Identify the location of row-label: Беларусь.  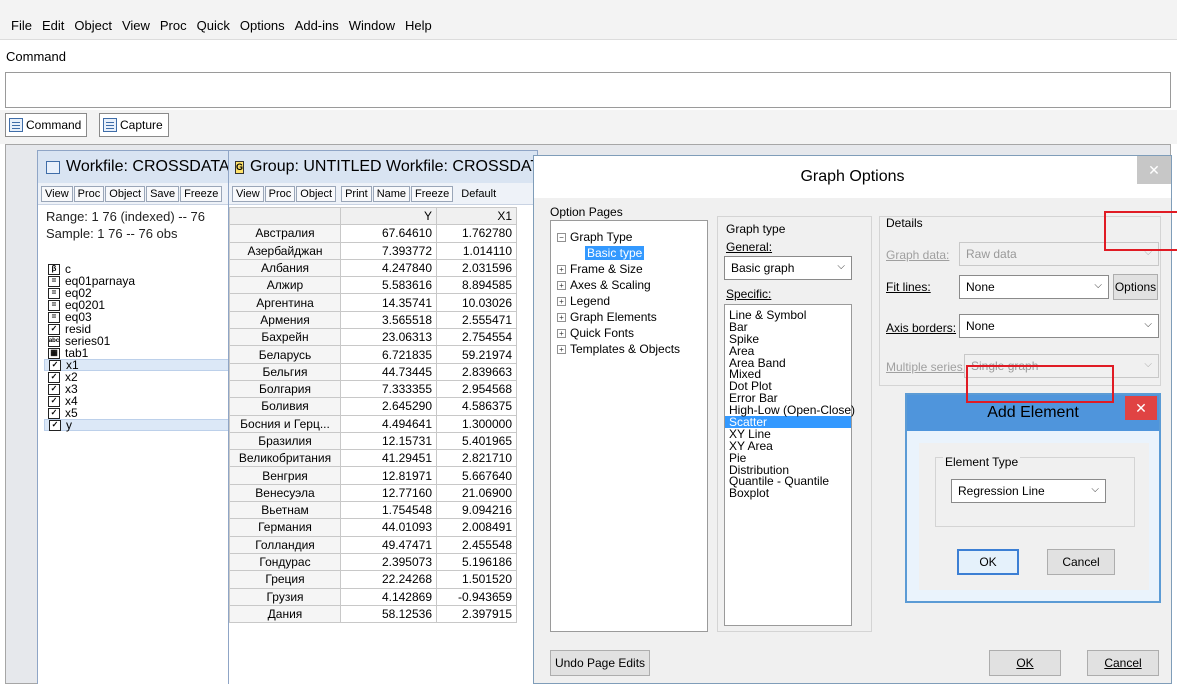
(285, 354).